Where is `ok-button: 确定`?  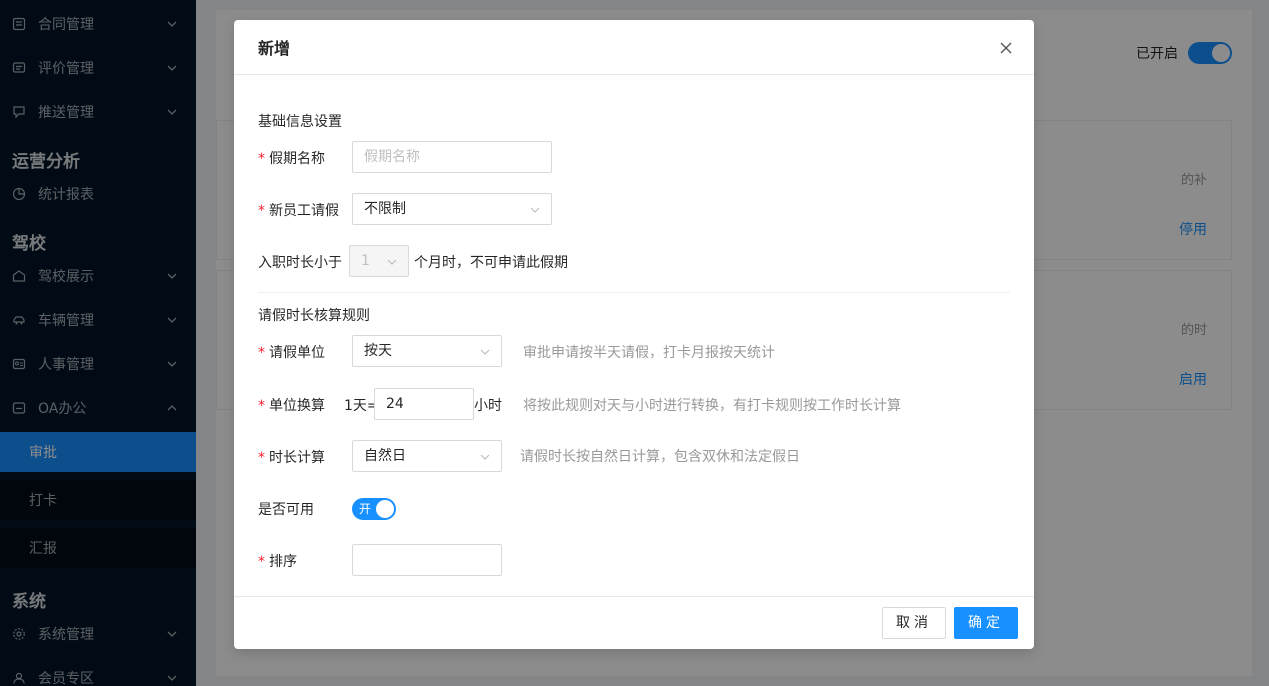 ok-button: 确定 is located at coordinates (986, 623).